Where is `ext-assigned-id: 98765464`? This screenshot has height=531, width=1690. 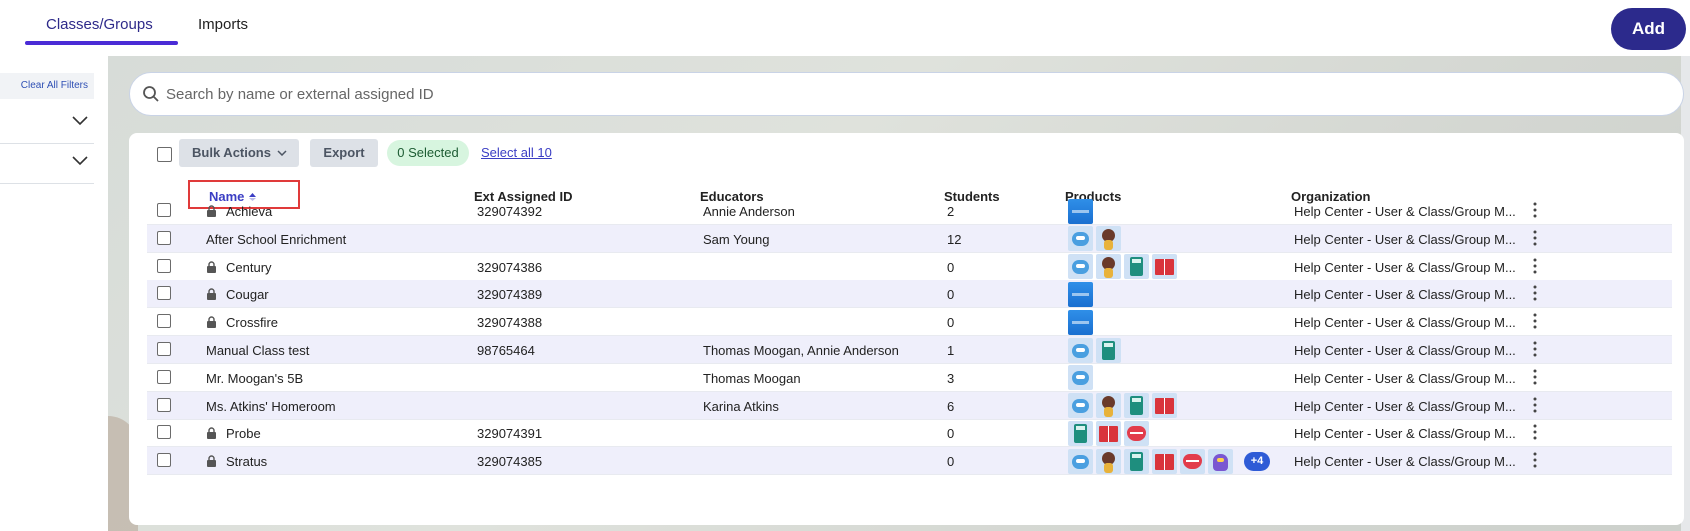 ext-assigned-id: 98765464 is located at coordinates (506, 350).